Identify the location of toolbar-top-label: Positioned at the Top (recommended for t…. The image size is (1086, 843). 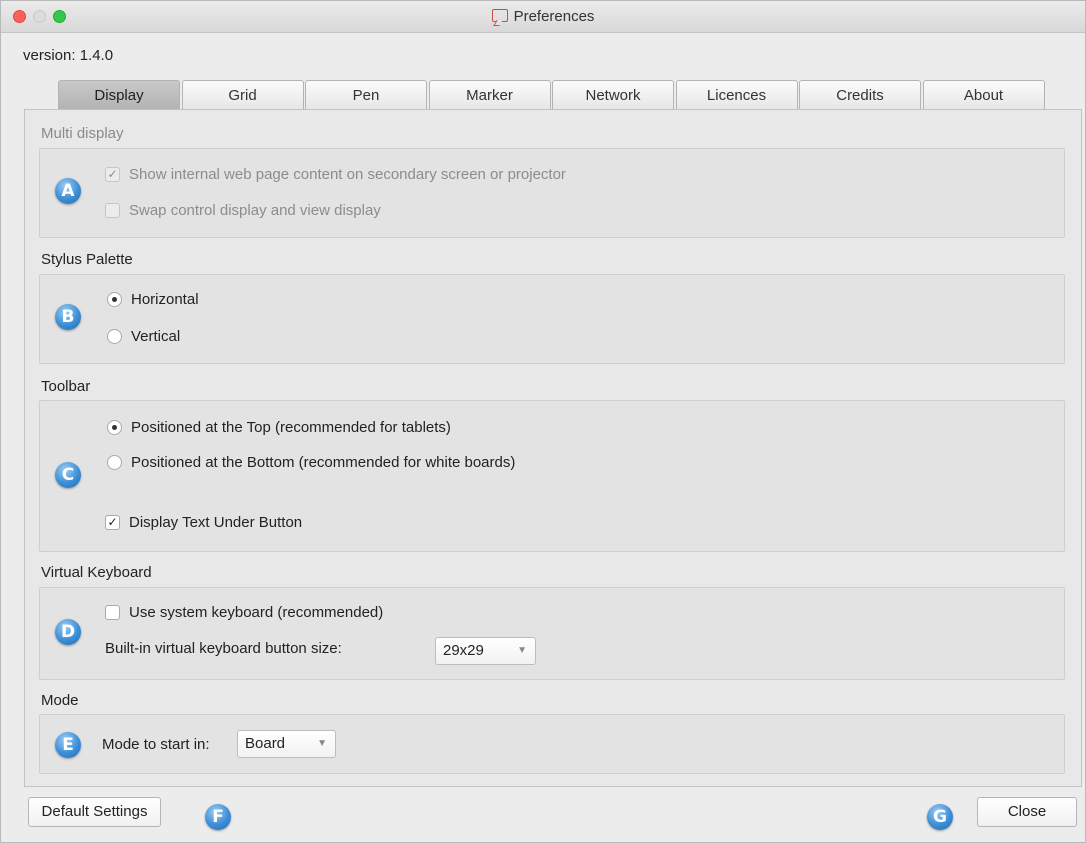
(291, 427).